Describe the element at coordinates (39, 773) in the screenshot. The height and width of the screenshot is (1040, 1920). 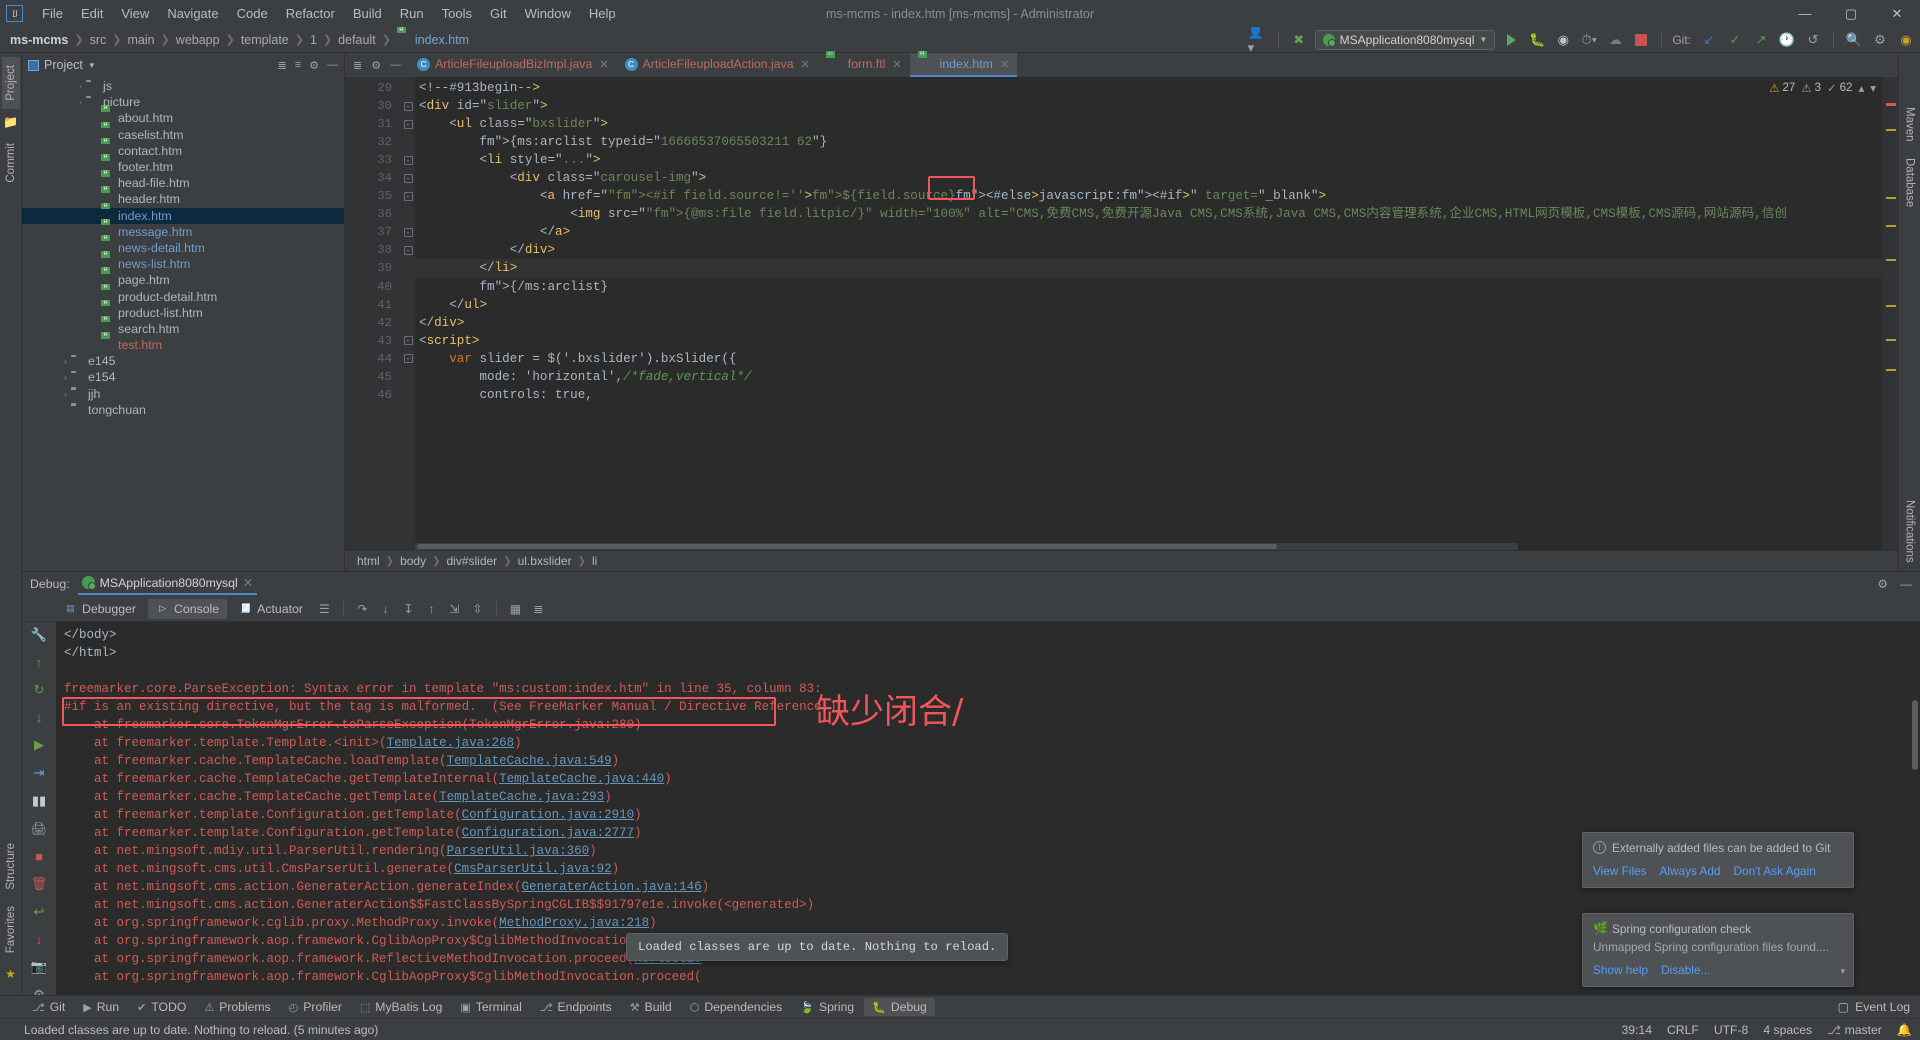
I see `step-icon: ⇥` at that location.